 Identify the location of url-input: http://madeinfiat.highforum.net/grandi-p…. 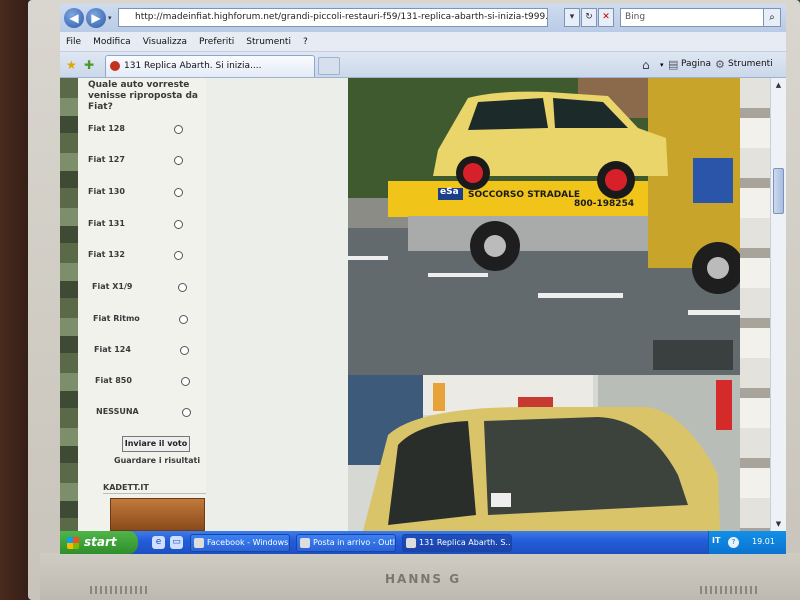
(333, 17).